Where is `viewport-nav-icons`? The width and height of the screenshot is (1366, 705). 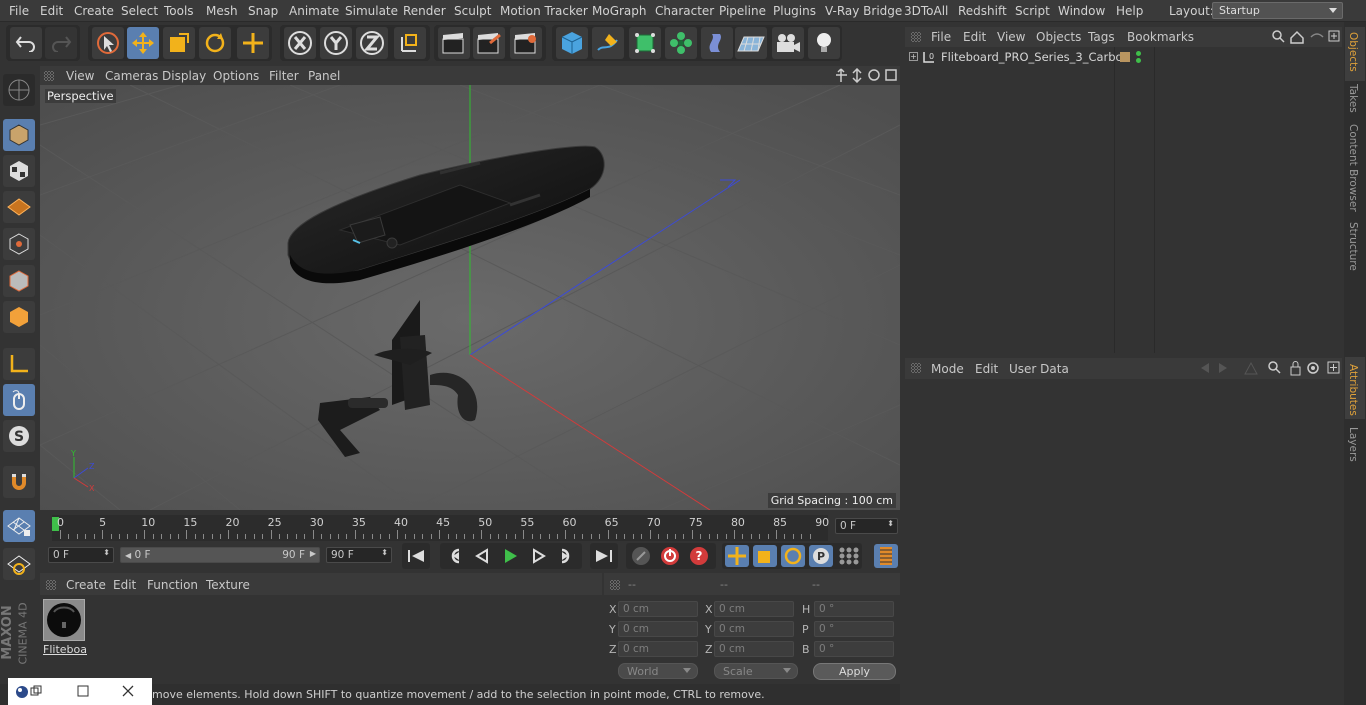 viewport-nav-icons is located at coordinates (867, 75).